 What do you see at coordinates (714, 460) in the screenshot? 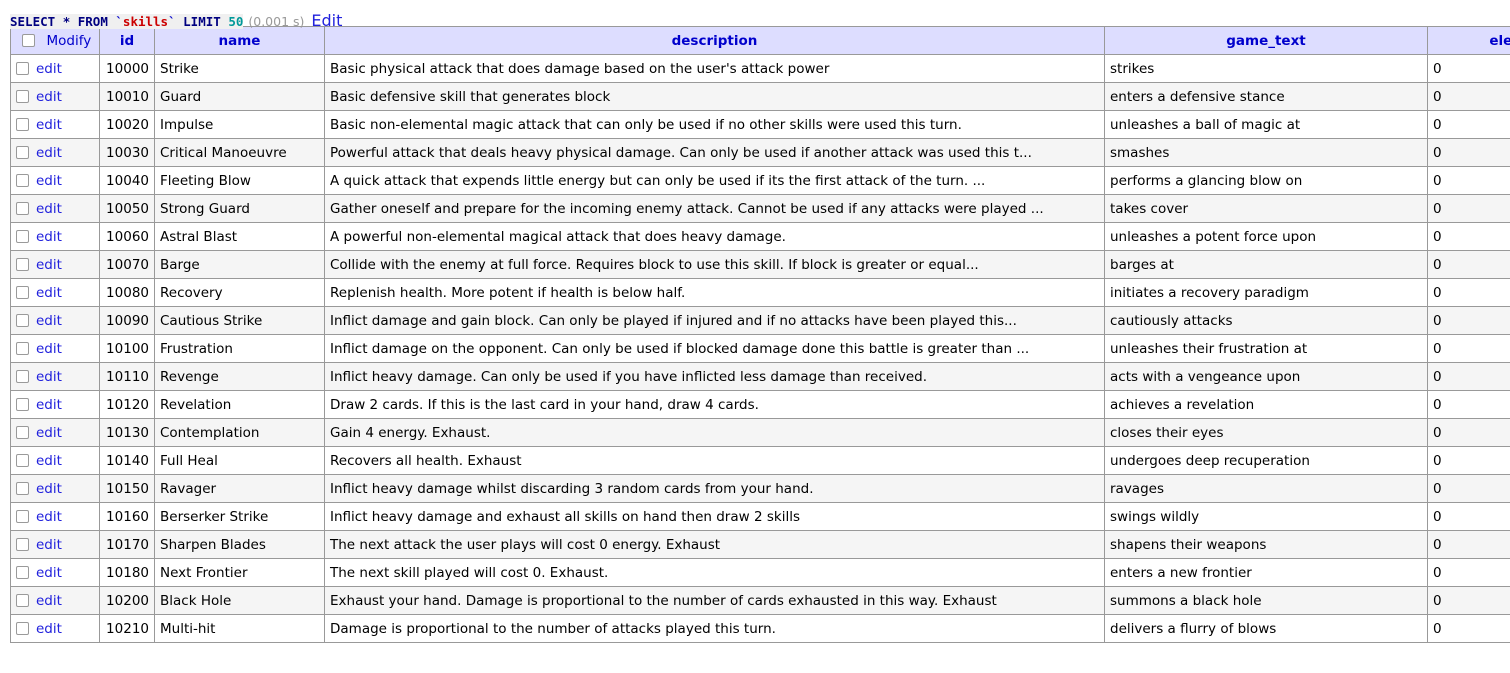
I see `cell-description: Recovers all health. Exhaust` at bounding box center [714, 460].